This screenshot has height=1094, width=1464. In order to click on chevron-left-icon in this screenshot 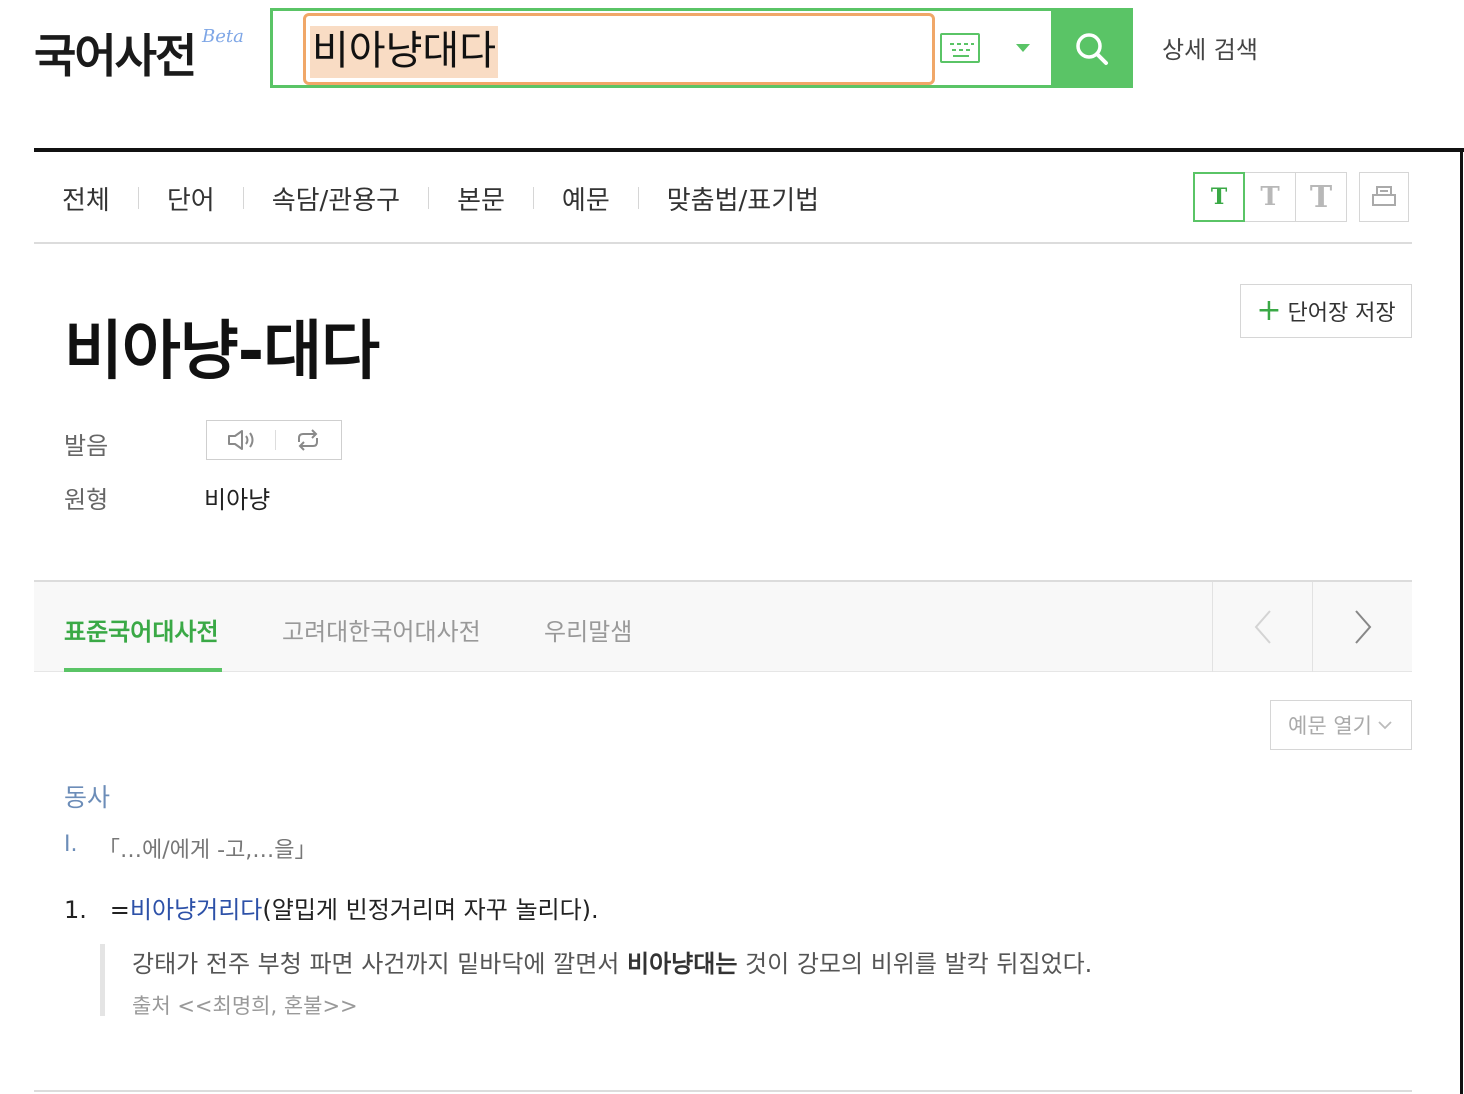, I will do `click(1262, 627)`.